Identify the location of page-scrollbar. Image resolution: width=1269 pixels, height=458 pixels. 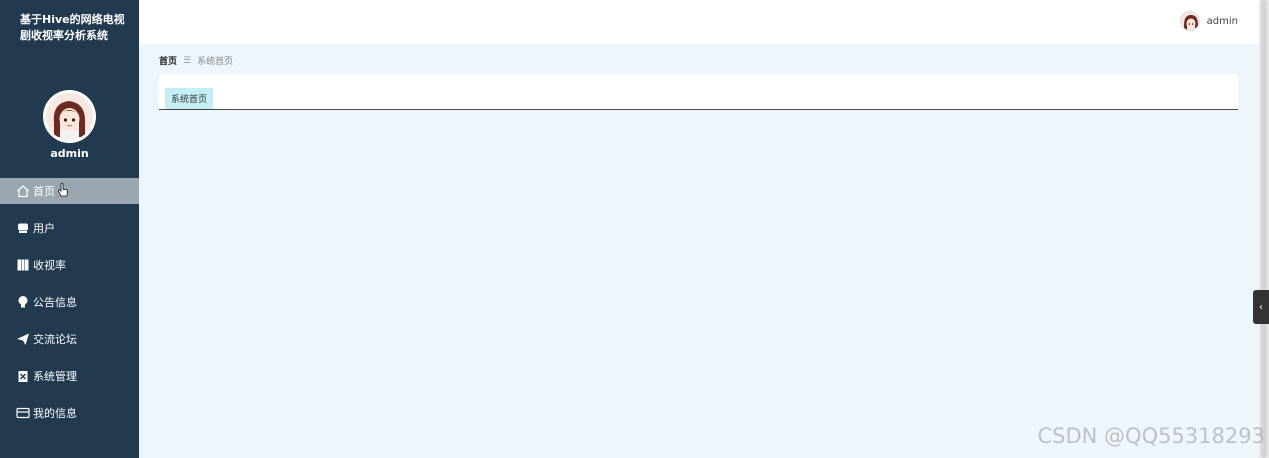
(1264, 229).